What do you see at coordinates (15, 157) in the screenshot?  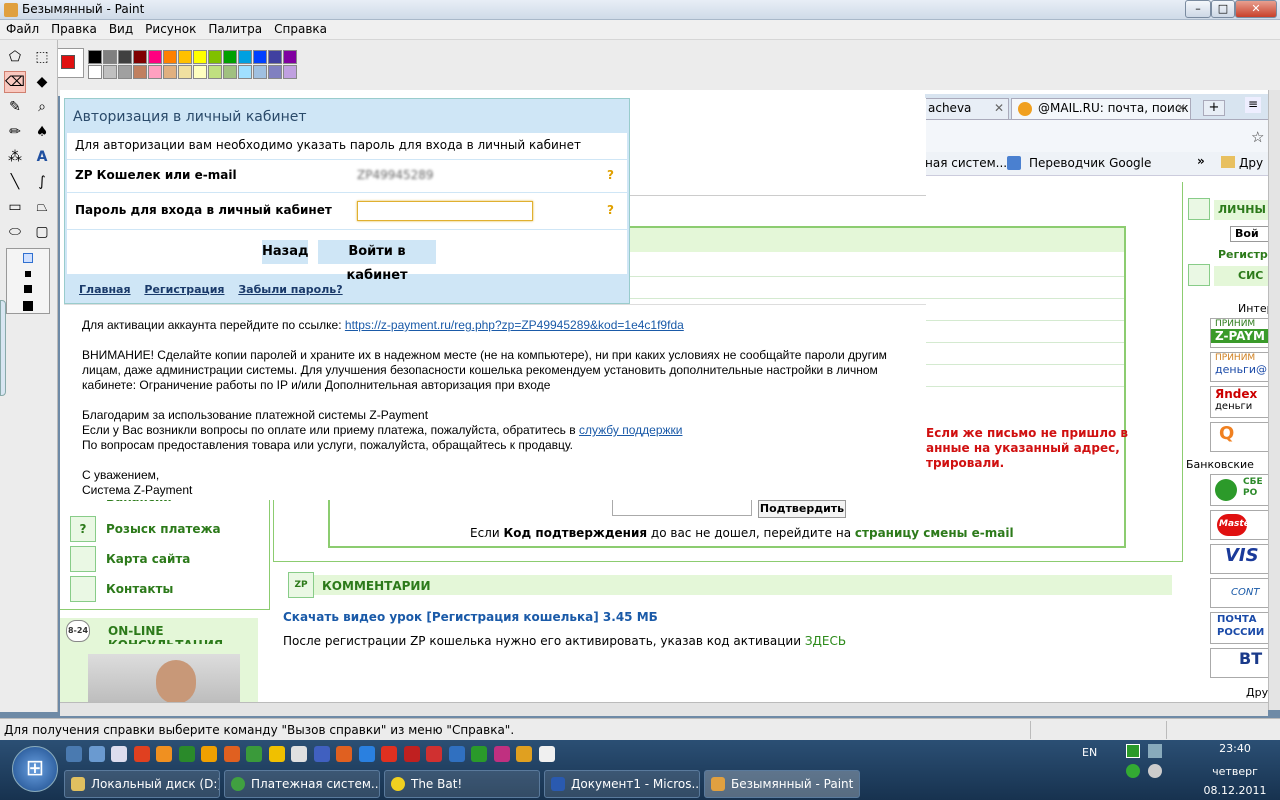 I see `airbrush-icon: ⁂` at bounding box center [15, 157].